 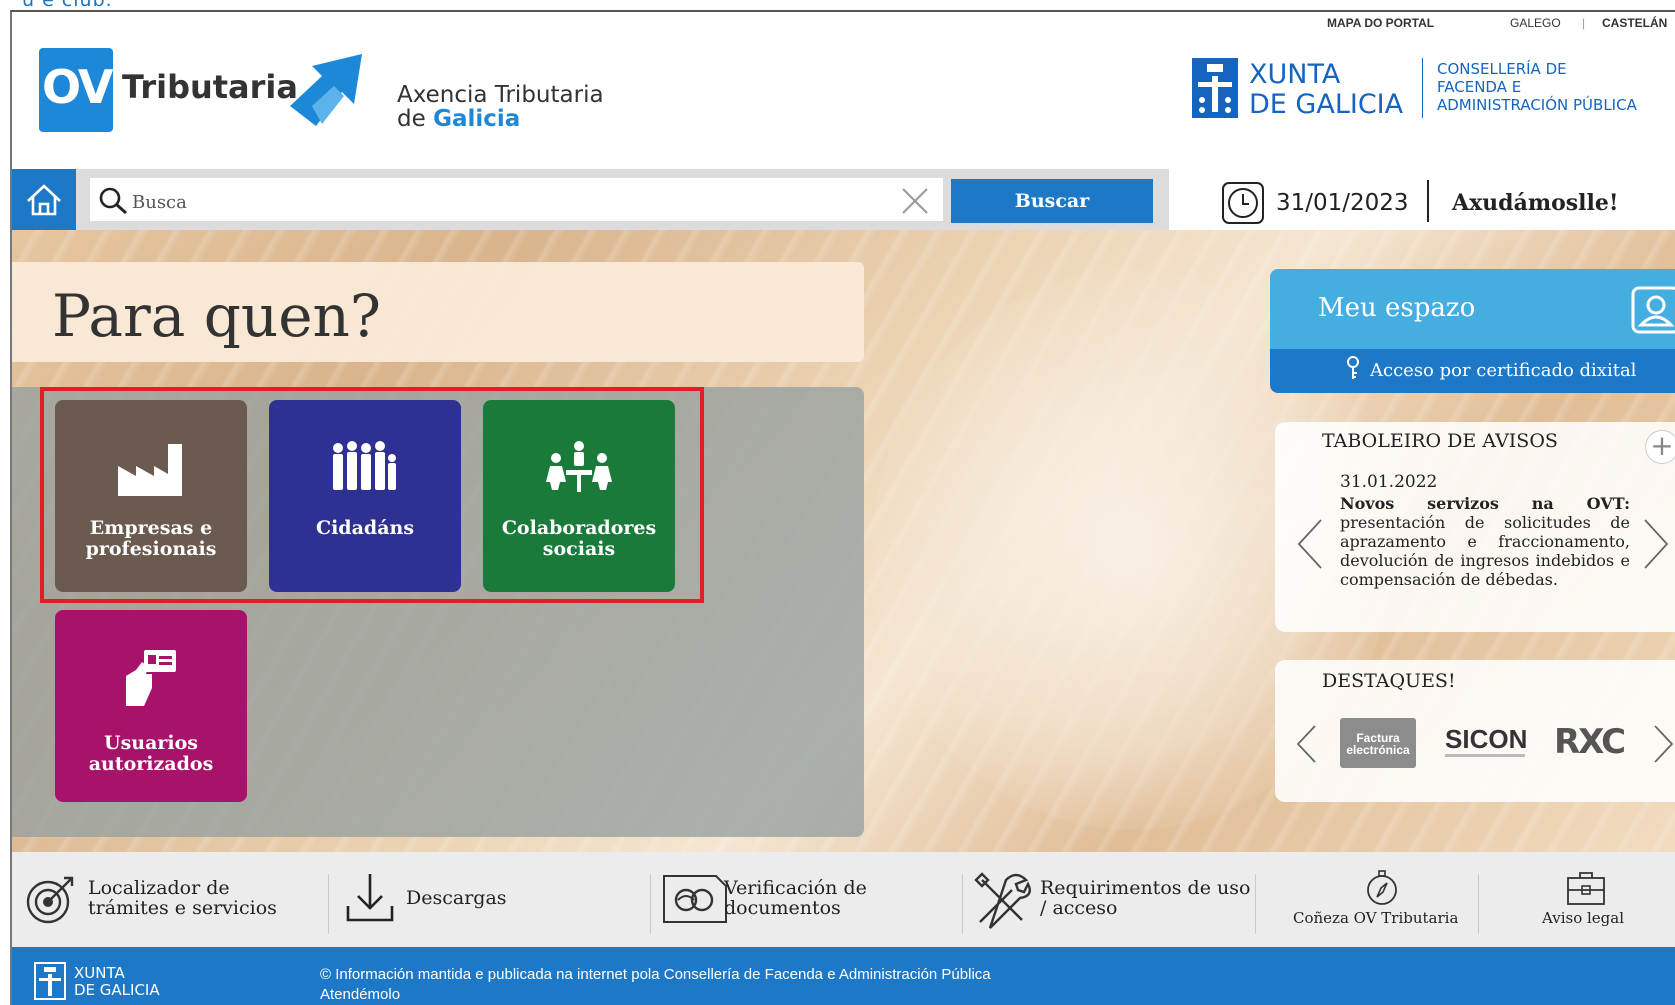 I want to click on plus-icon: +, so click(x=1660, y=447).